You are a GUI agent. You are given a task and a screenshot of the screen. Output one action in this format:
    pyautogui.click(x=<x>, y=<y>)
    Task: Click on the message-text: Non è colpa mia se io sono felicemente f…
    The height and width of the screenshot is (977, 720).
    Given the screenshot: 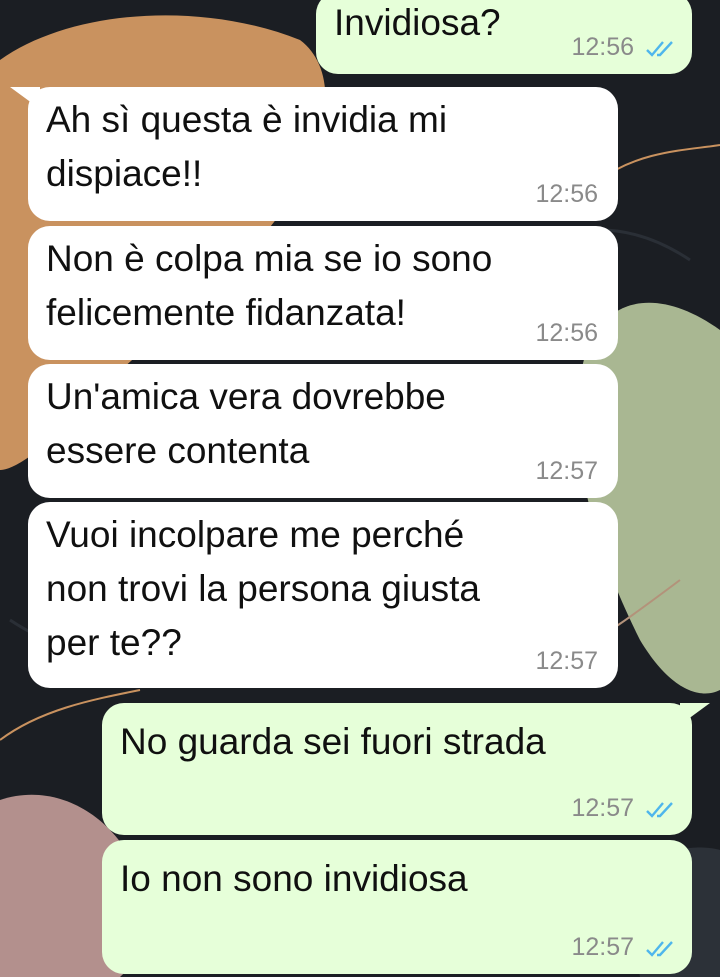 What is the action you would take?
    pyautogui.click(x=269, y=285)
    